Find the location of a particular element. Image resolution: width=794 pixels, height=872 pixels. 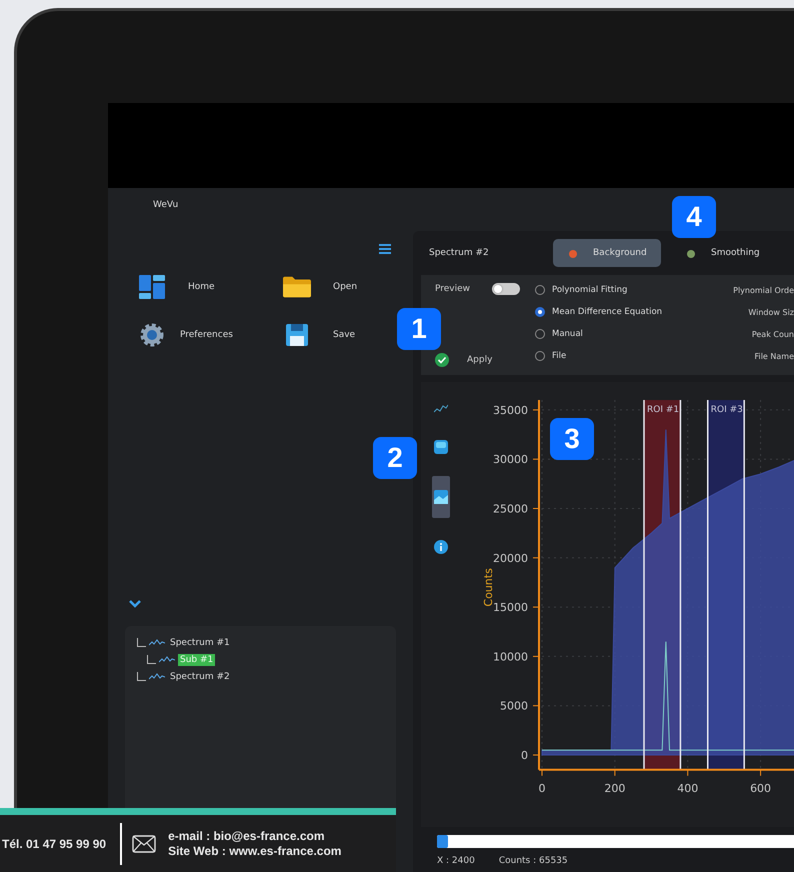

website-address: Site Web : www.es-france.com is located at coordinates (255, 851).